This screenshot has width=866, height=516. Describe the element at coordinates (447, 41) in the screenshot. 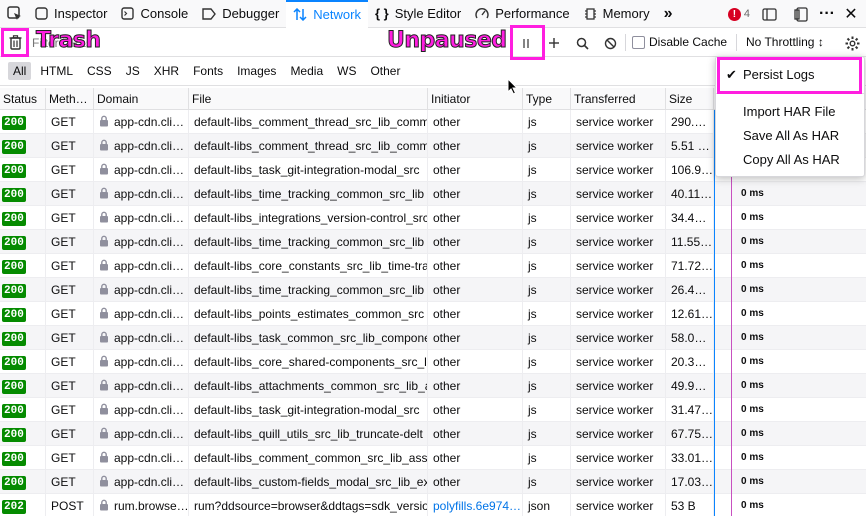

I see `unpaused-annotation-label: Unpaused` at that location.